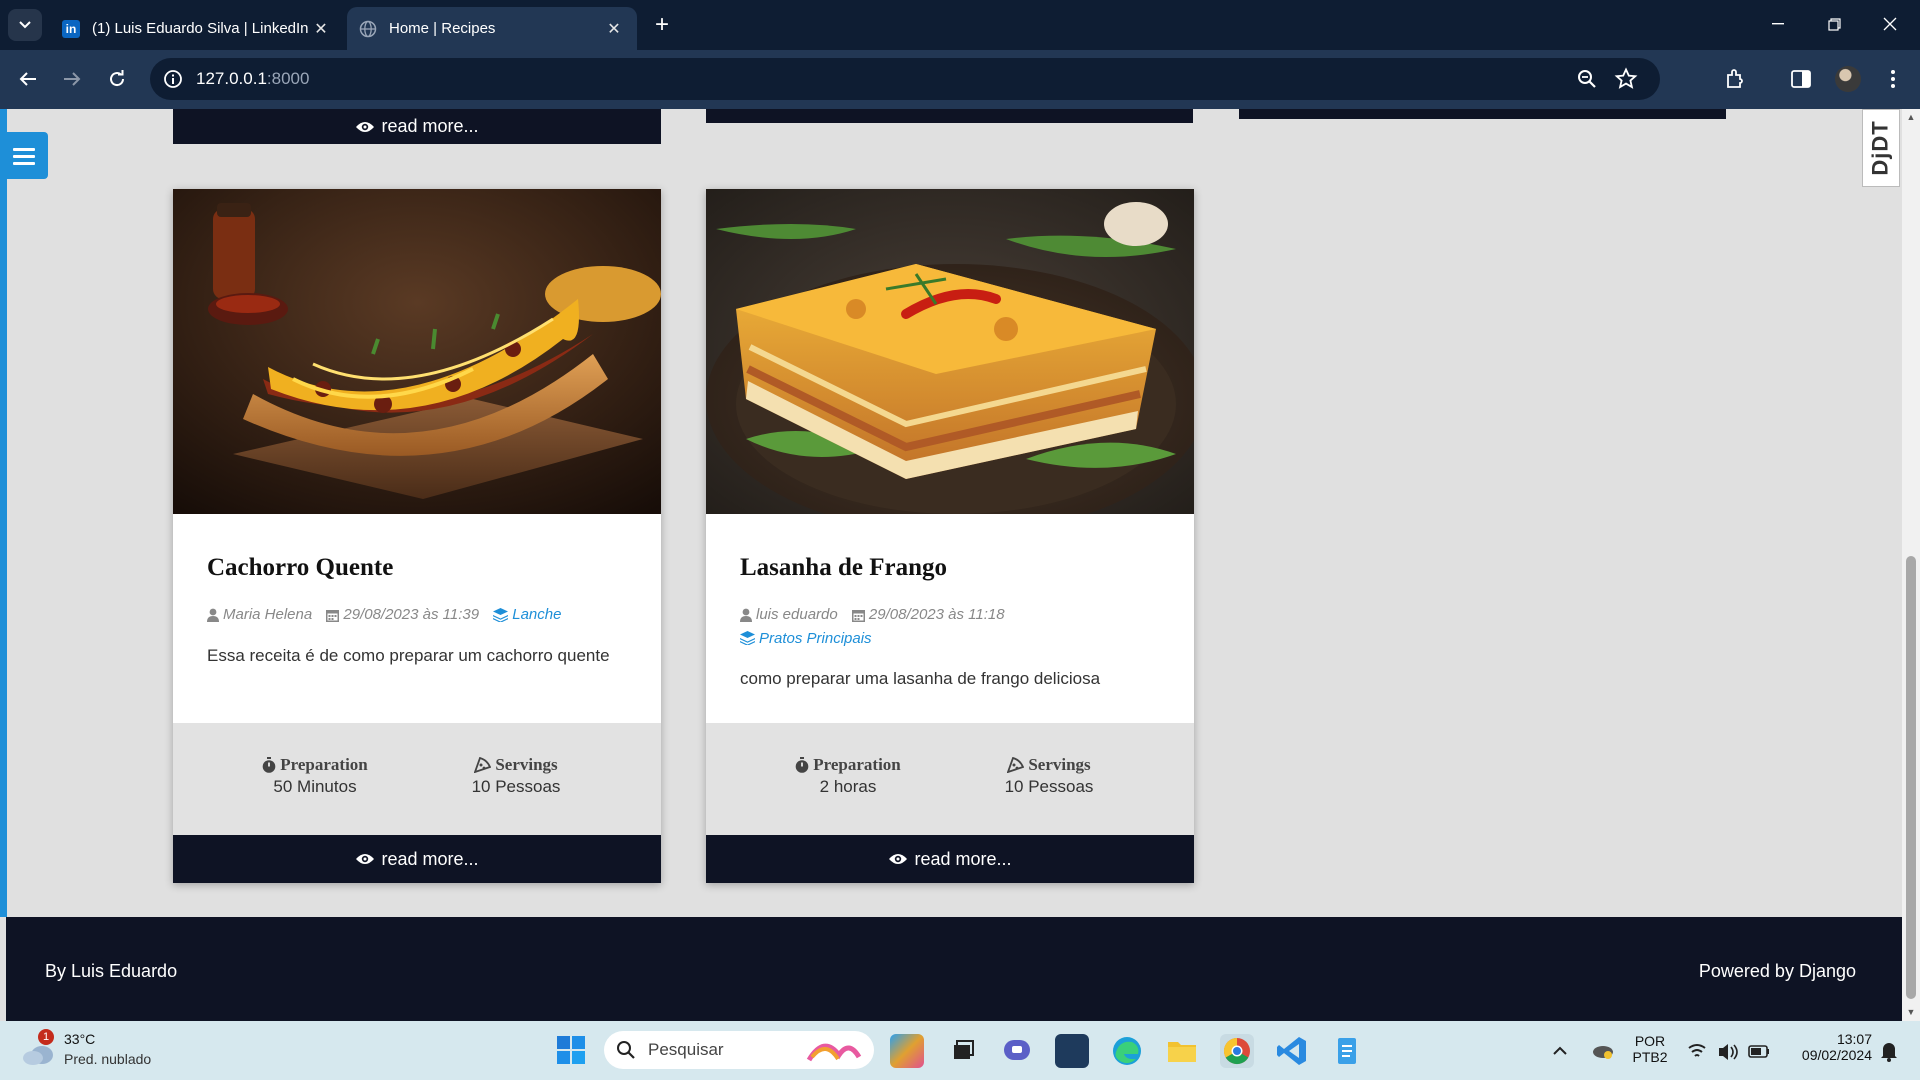 This screenshot has height=1080, width=1920. What do you see at coordinates (1560, 1051) in the screenshot?
I see `chevron-up-icon` at bounding box center [1560, 1051].